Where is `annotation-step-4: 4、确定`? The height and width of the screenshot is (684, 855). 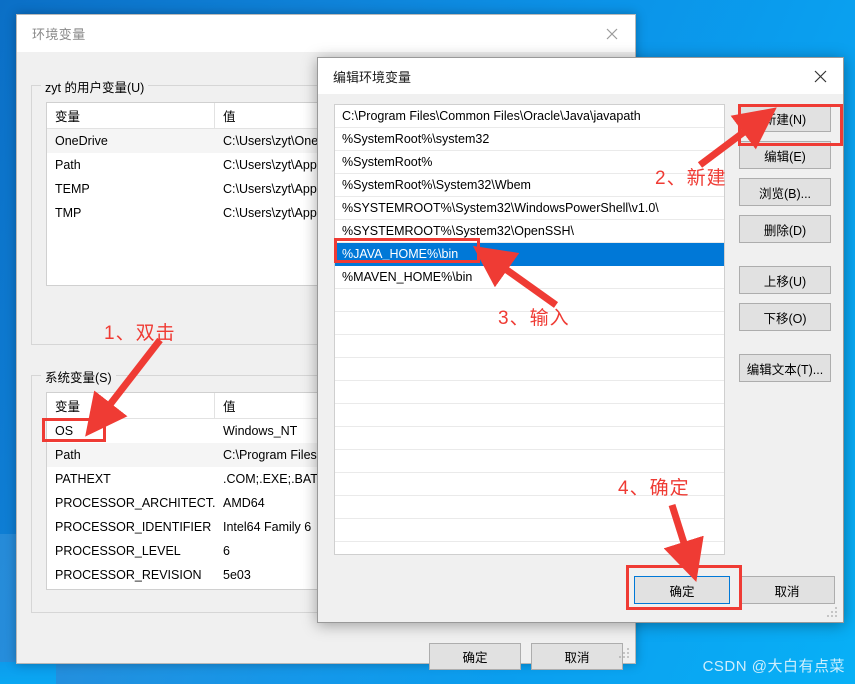 annotation-step-4: 4、确定 is located at coordinates (654, 488).